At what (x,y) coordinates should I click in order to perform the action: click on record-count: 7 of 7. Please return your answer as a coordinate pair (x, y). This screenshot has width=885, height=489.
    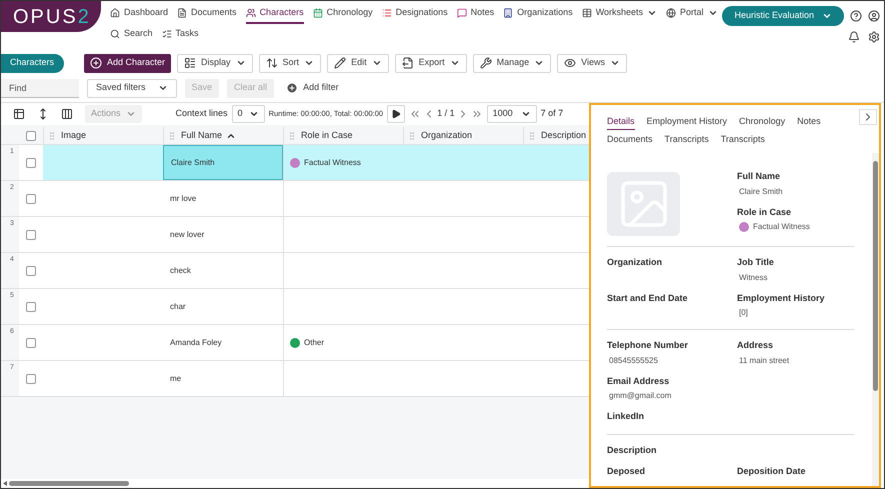
    Looking at the image, I should click on (552, 113).